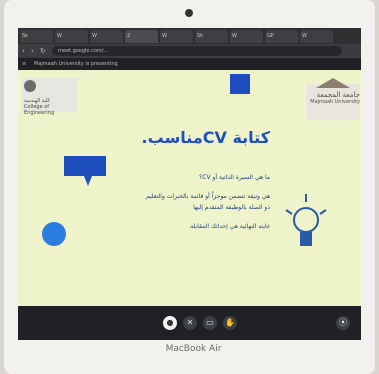 This screenshot has width=379, height=374. I want to click on college-logo-emblem, so click(30, 86).